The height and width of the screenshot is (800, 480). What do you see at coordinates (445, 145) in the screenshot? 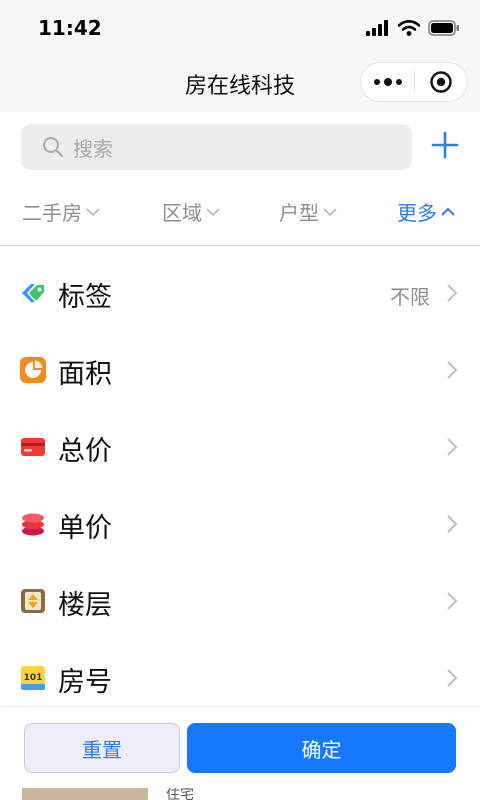
I see `add-icon` at bounding box center [445, 145].